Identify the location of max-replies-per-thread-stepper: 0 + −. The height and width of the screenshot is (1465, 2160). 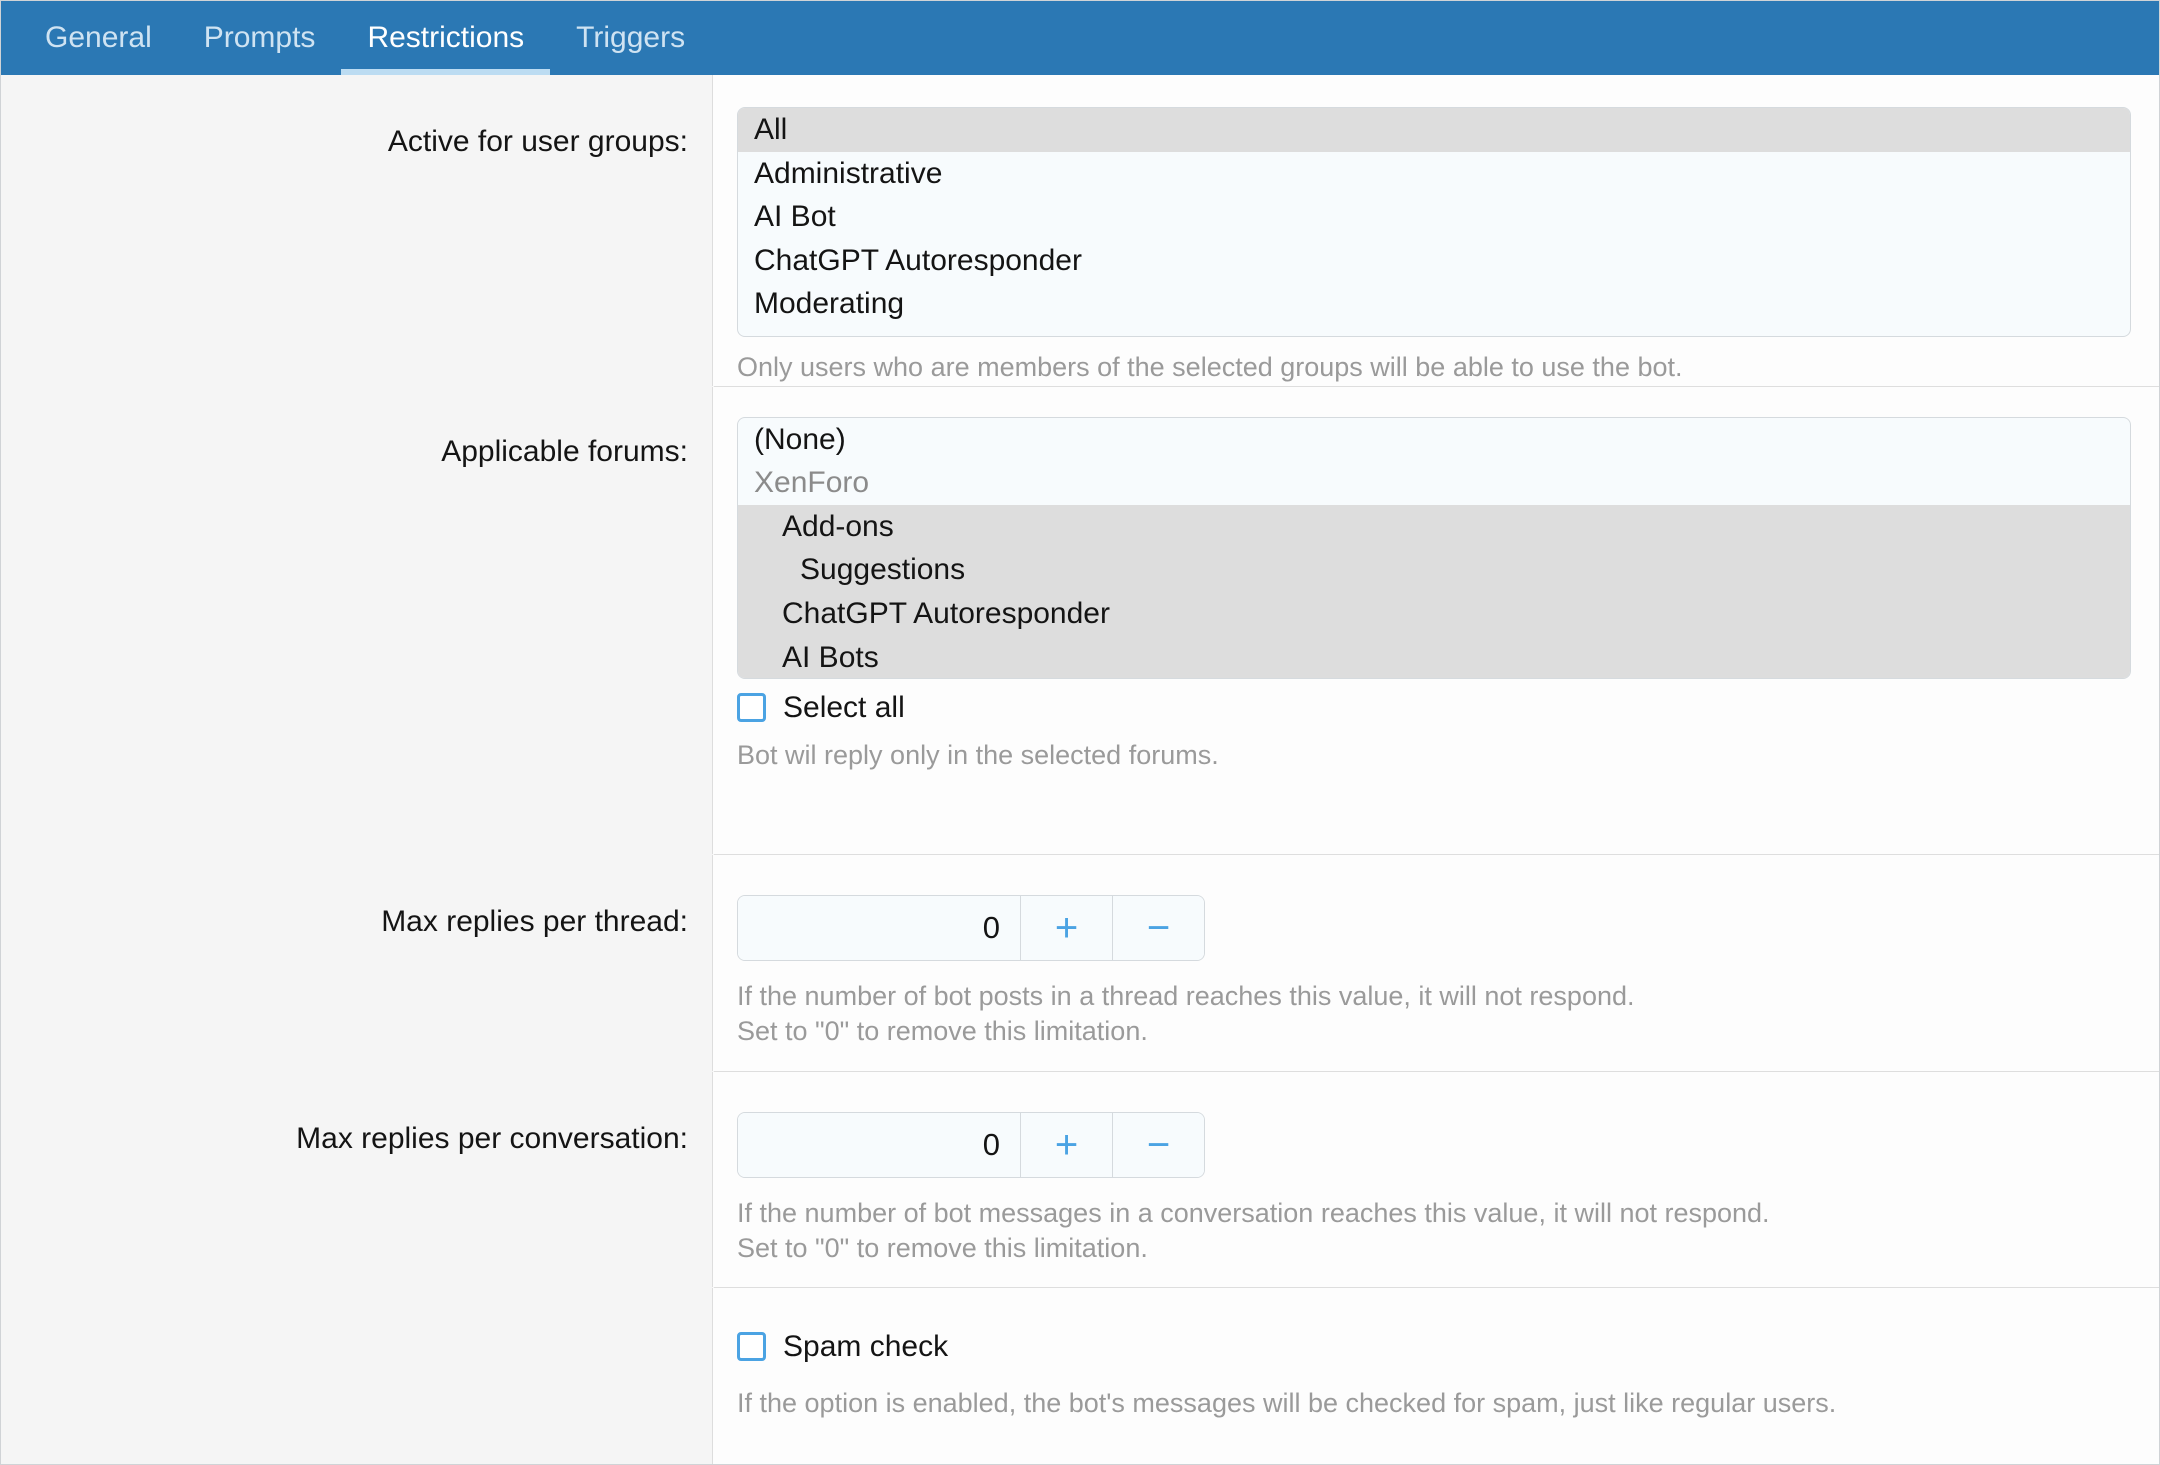
(971, 927).